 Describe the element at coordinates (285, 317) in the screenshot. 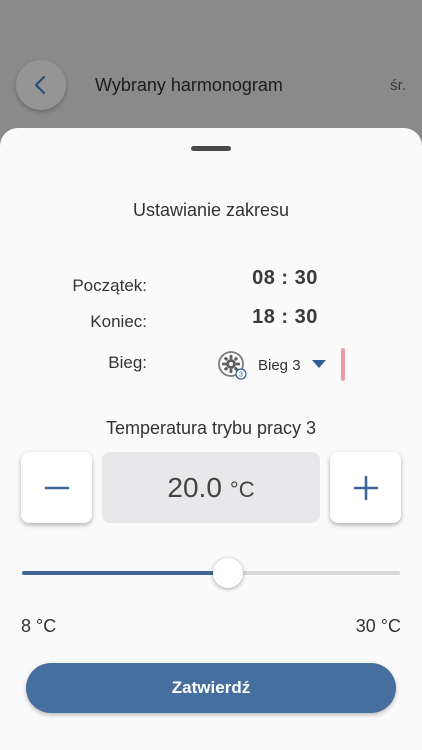

I see `end-time-value: 18 : 30` at that location.